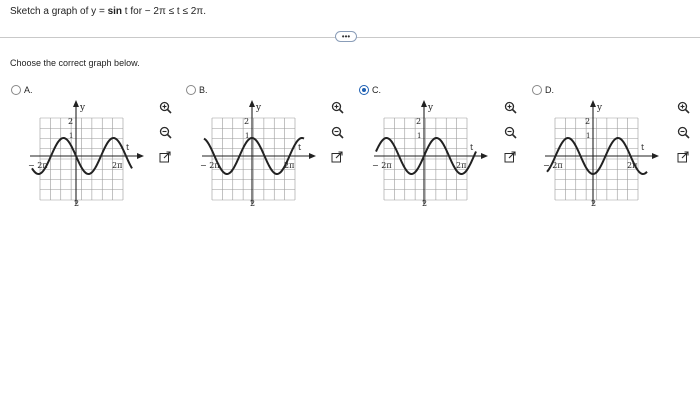 This screenshot has height=402, width=700. Describe the element at coordinates (197, 90) in the screenshot. I see `option-b: B.` at that location.